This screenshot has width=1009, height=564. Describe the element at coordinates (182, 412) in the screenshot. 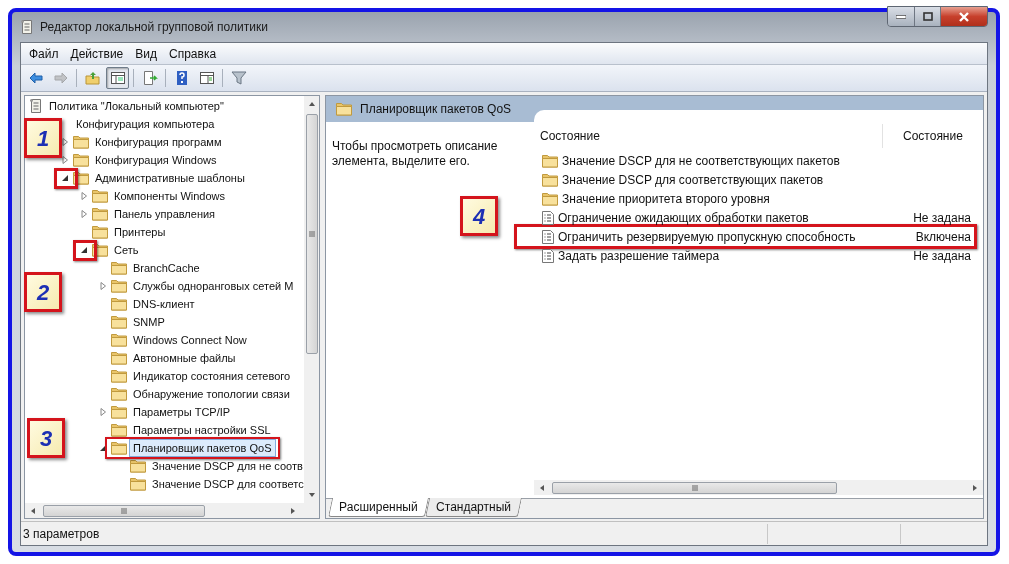

I see `tree-item: Параметры TCP/IP` at that location.